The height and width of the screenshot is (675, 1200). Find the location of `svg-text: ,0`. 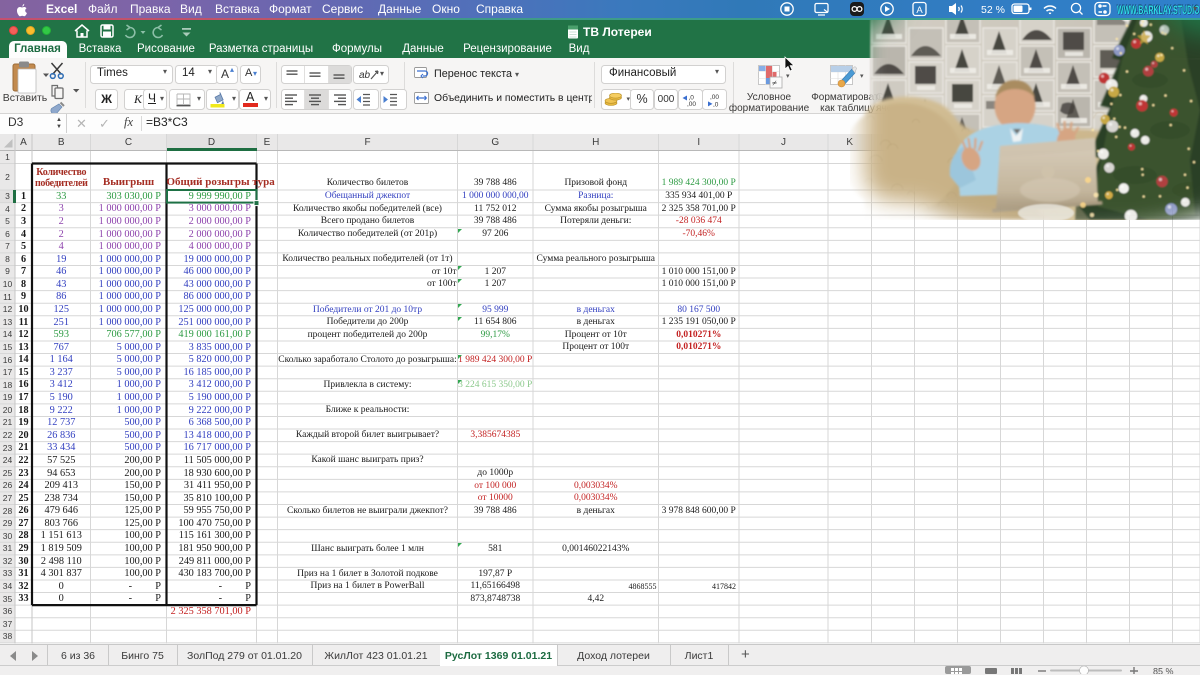

svg-text: ,0 is located at coordinates (716, 104).